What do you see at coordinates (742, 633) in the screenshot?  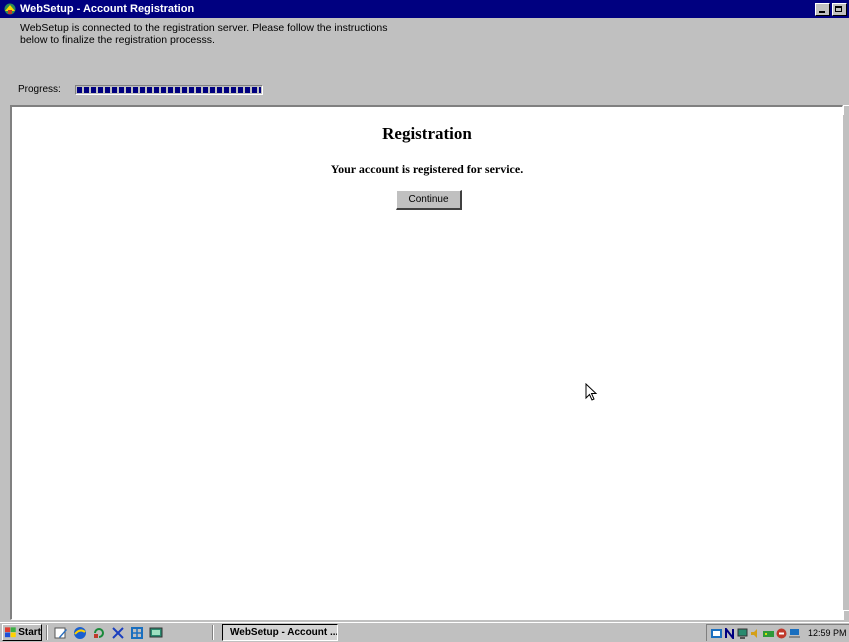 I see `display-tray-icon` at bounding box center [742, 633].